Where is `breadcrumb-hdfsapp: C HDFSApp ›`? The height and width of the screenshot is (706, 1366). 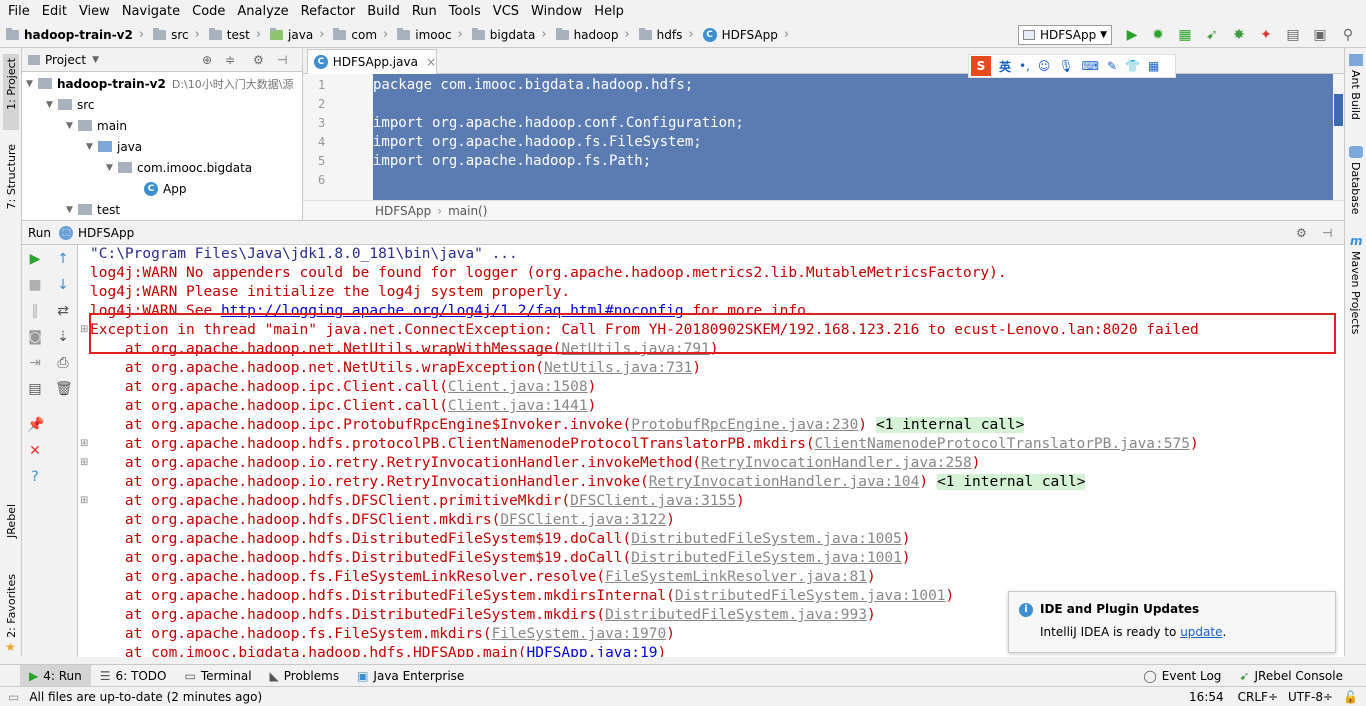
breadcrumb-hdfsapp: C HDFSApp › is located at coordinates (744, 34).